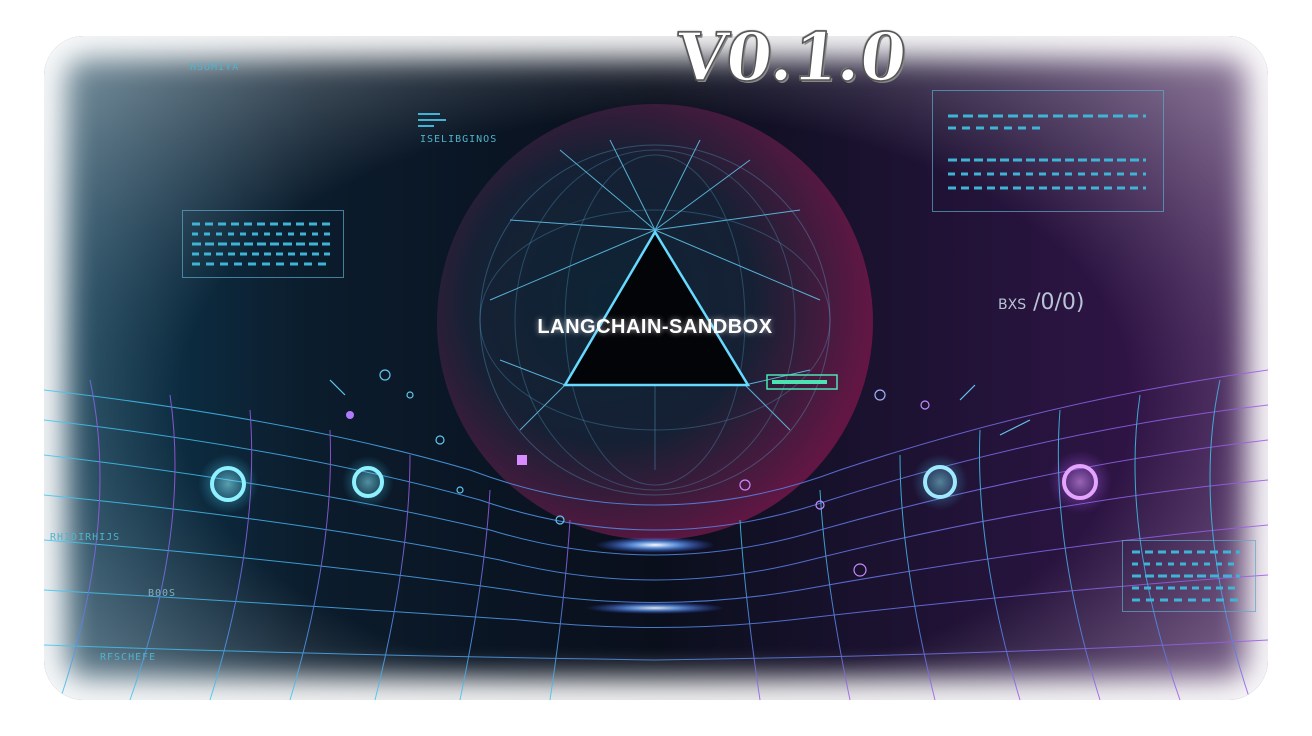  Describe the element at coordinates (655, 608) in the screenshot. I see `center-glow-lower` at that location.